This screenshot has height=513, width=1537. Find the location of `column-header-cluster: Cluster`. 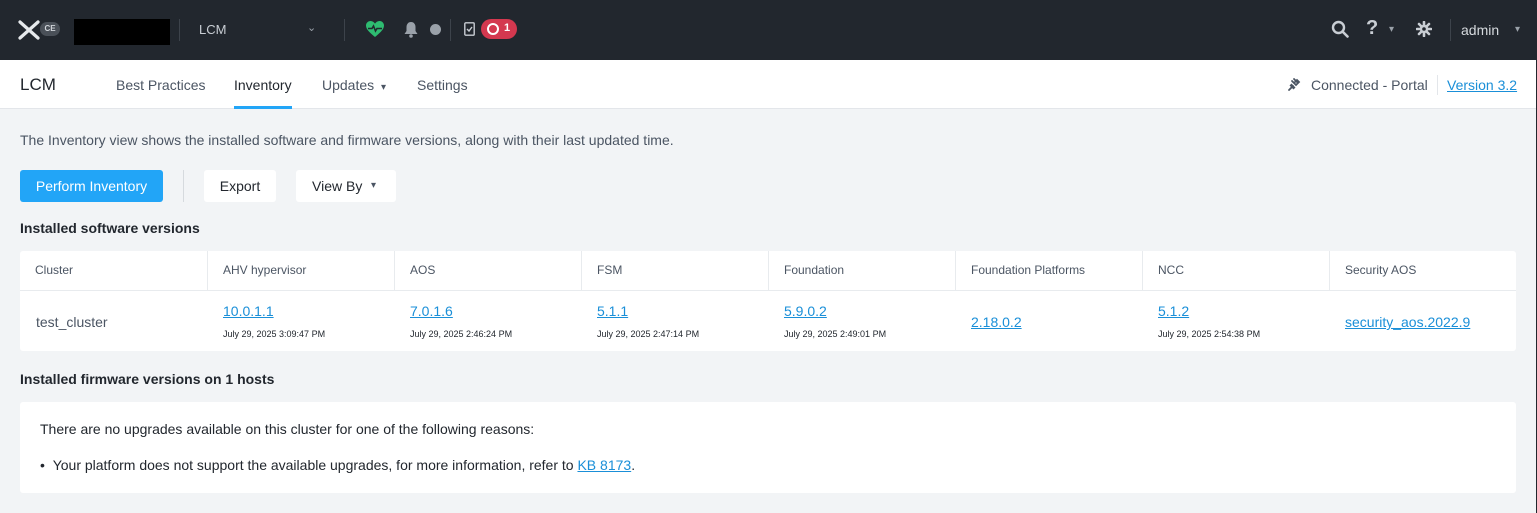

column-header-cluster: Cluster is located at coordinates (54, 270).